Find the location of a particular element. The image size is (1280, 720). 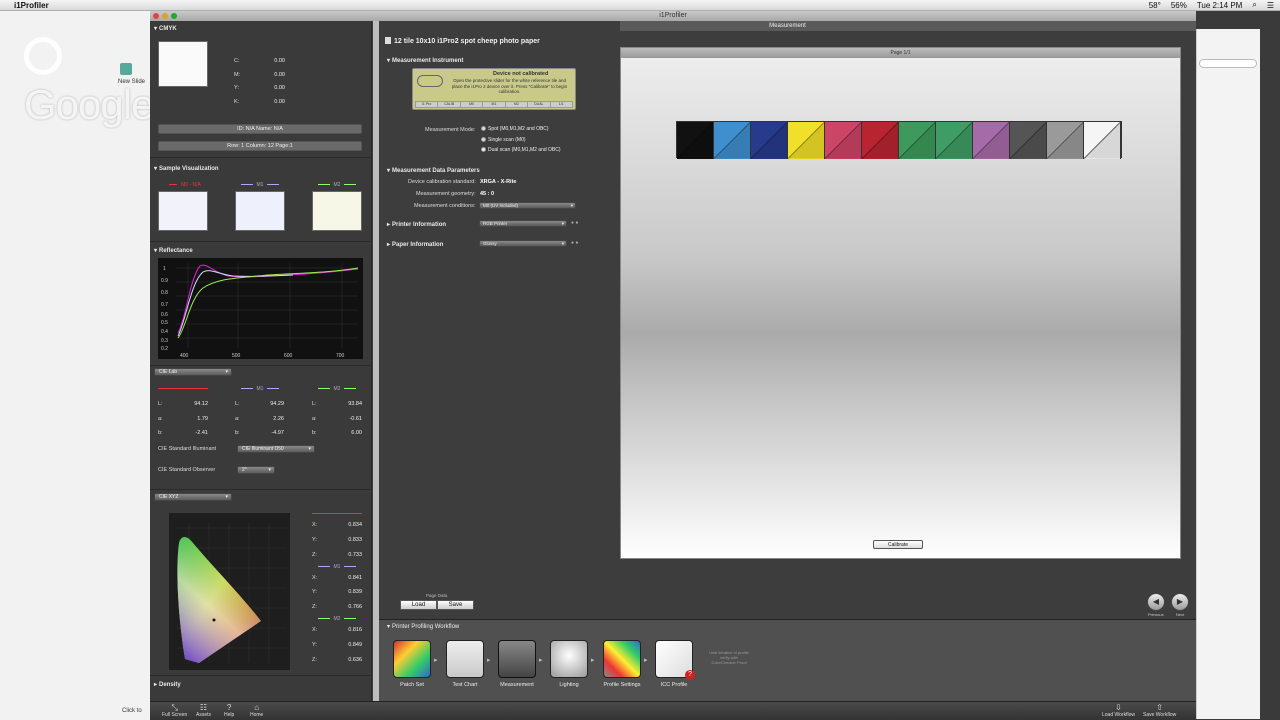

geometry-label: Measurement geometry: is located at coordinates (446, 194).